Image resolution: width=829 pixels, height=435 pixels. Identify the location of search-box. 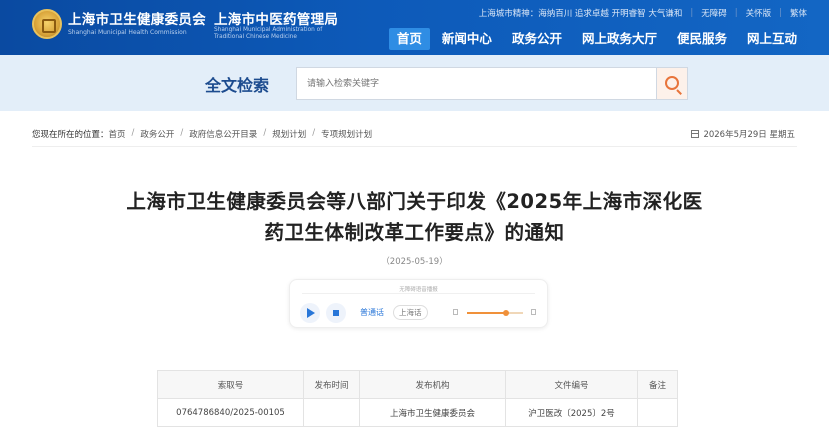
(476, 83).